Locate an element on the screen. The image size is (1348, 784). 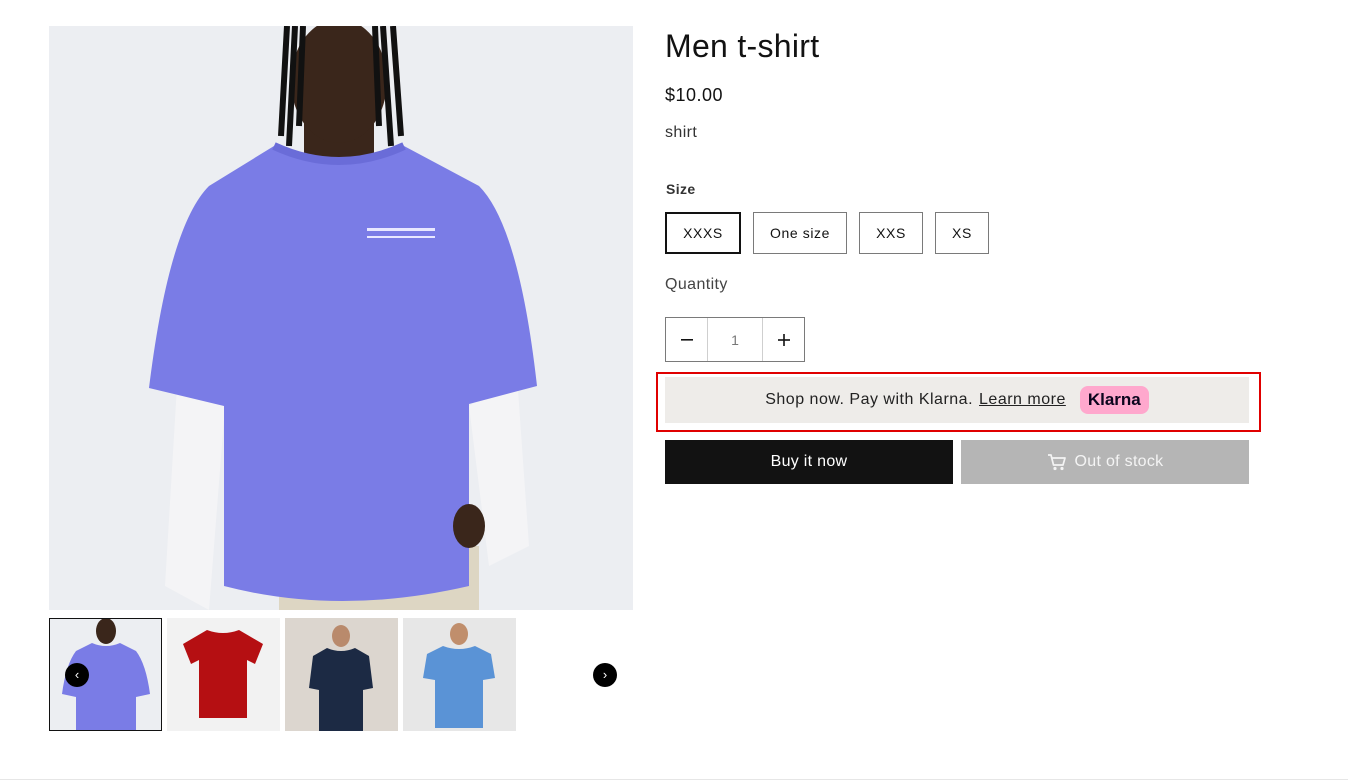
size-label: Size is located at coordinates (681, 189).